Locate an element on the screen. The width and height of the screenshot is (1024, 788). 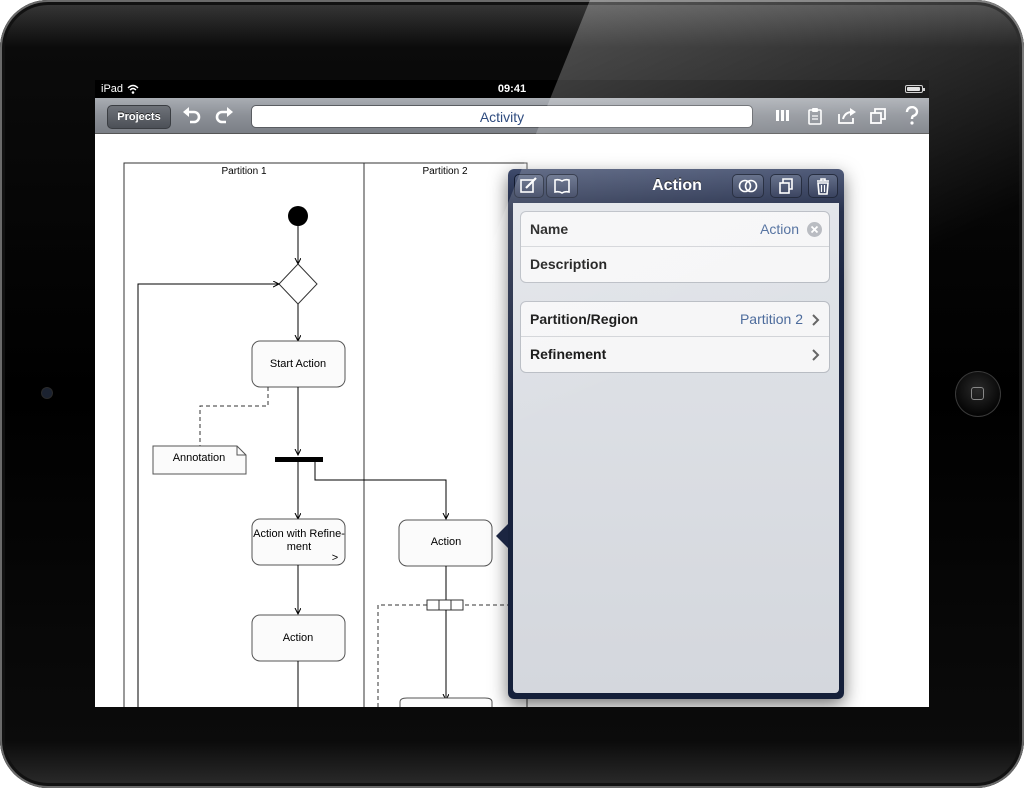
partition-row: Partition/Region Partition 2 is located at coordinates (675, 319).